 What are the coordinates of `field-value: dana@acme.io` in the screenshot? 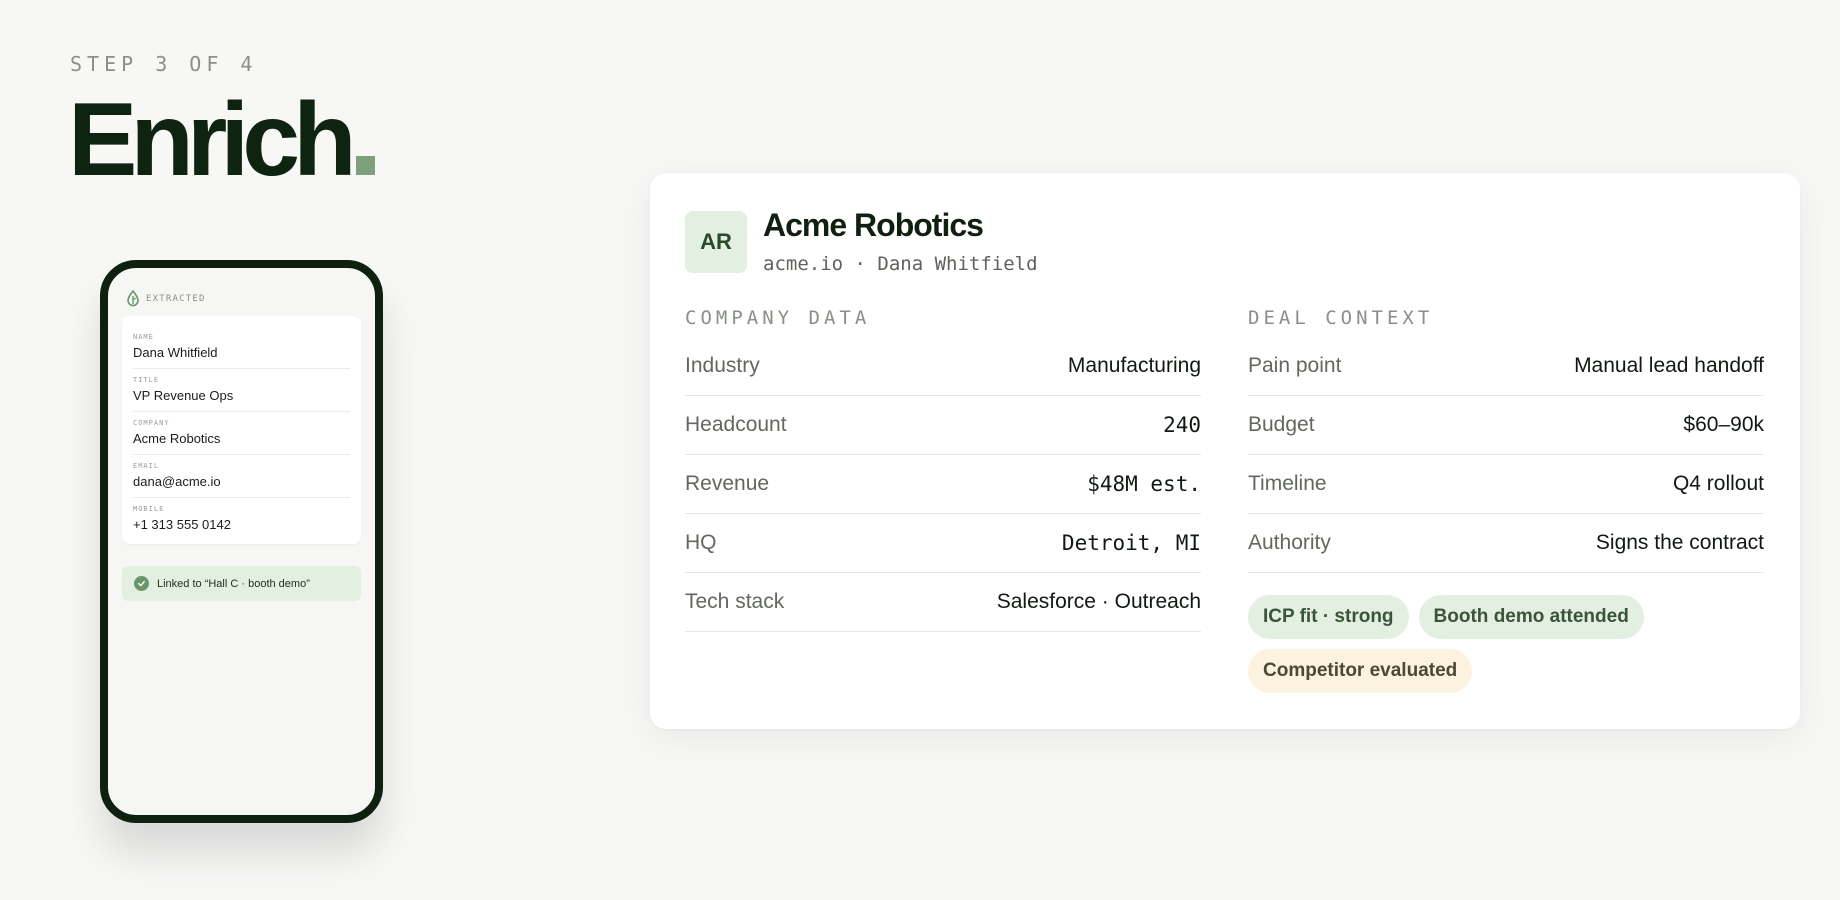 It's located at (241, 482).